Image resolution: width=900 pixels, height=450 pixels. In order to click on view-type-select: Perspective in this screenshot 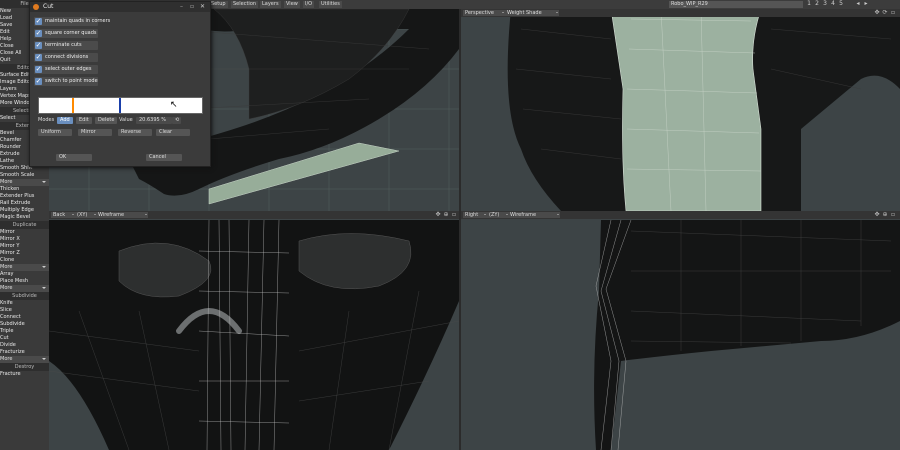, I will do `click(484, 13)`.